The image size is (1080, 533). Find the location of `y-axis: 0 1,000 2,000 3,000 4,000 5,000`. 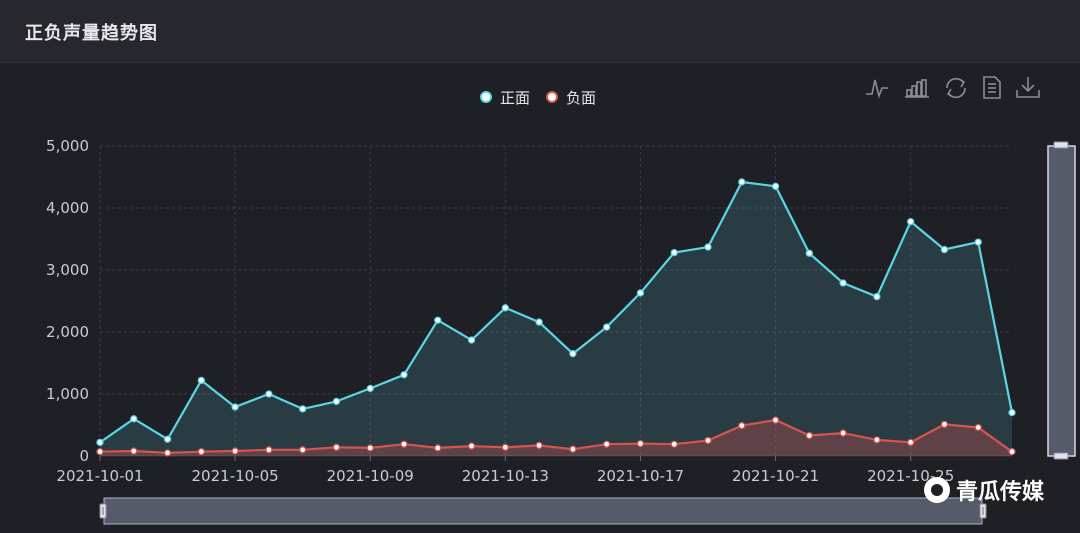

y-axis: 0 1,000 2,000 3,000 4,000 5,000 is located at coordinates (67, 301).